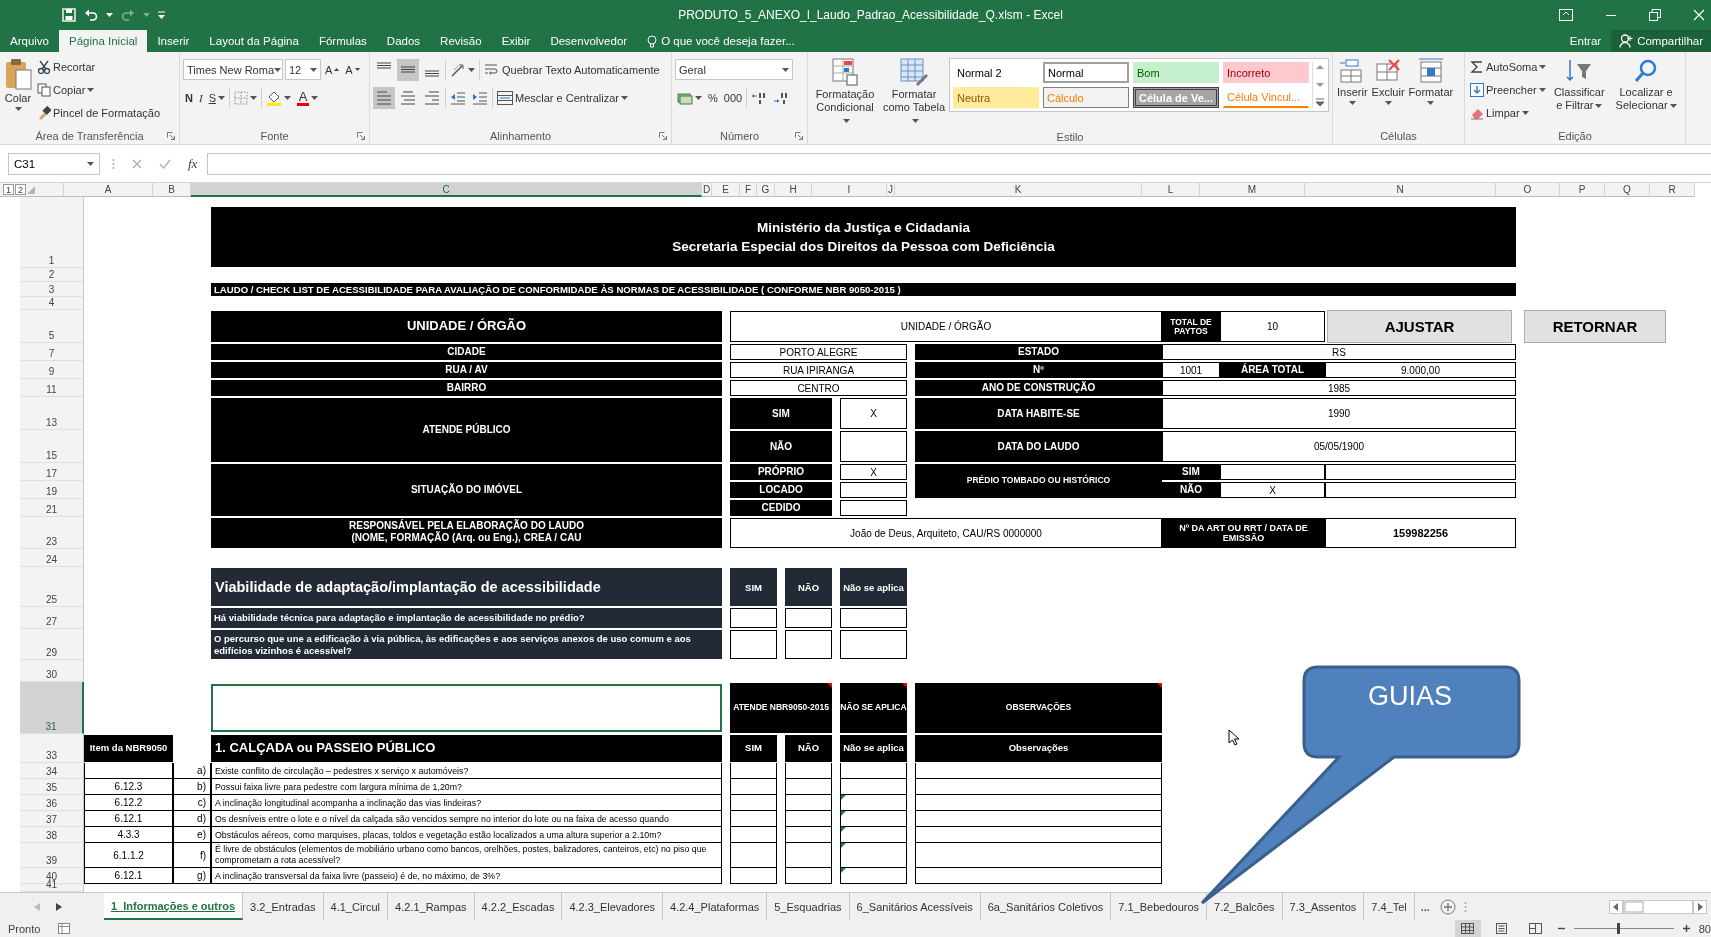 The width and height of the screenshot is (1711, 937). Describe the element at coordinates (959, 163) in the screenshot. I see `formula-input` at that location.